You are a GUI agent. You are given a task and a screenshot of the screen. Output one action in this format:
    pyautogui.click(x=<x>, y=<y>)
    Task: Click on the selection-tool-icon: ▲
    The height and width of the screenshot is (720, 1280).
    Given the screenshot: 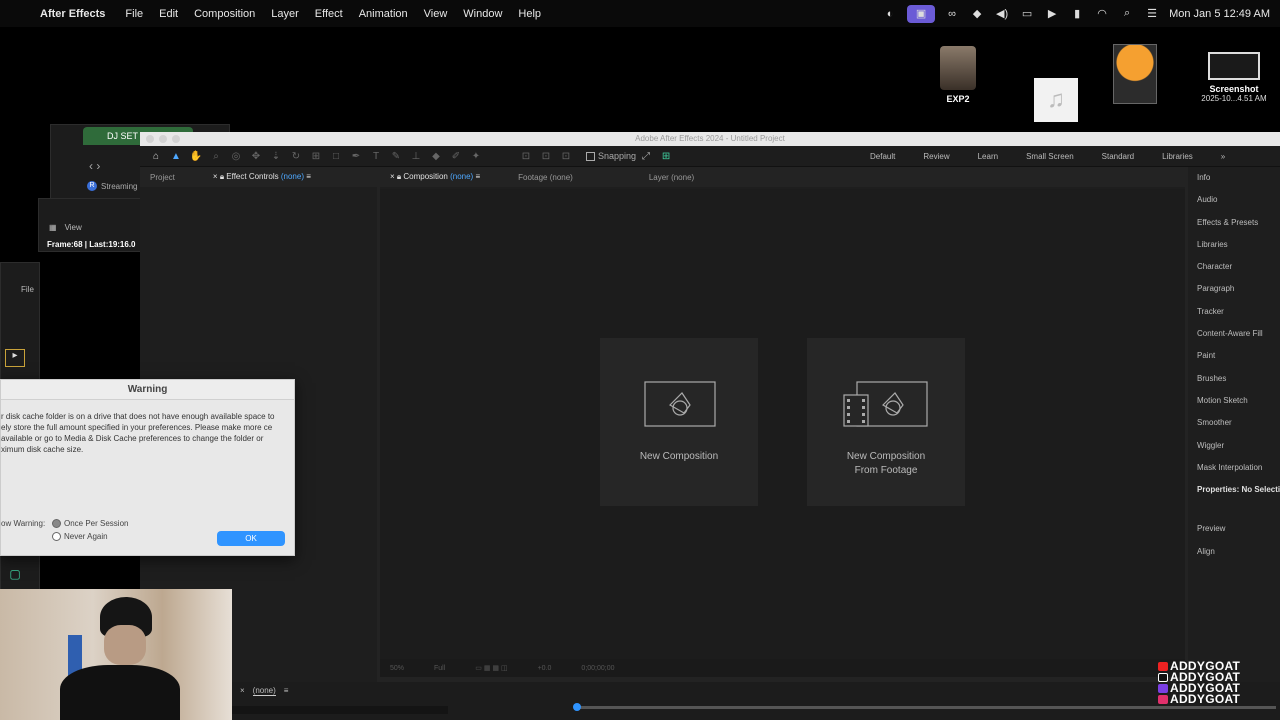 What is the action you would take?
    pyautogui.click(x=176, y=156)
    